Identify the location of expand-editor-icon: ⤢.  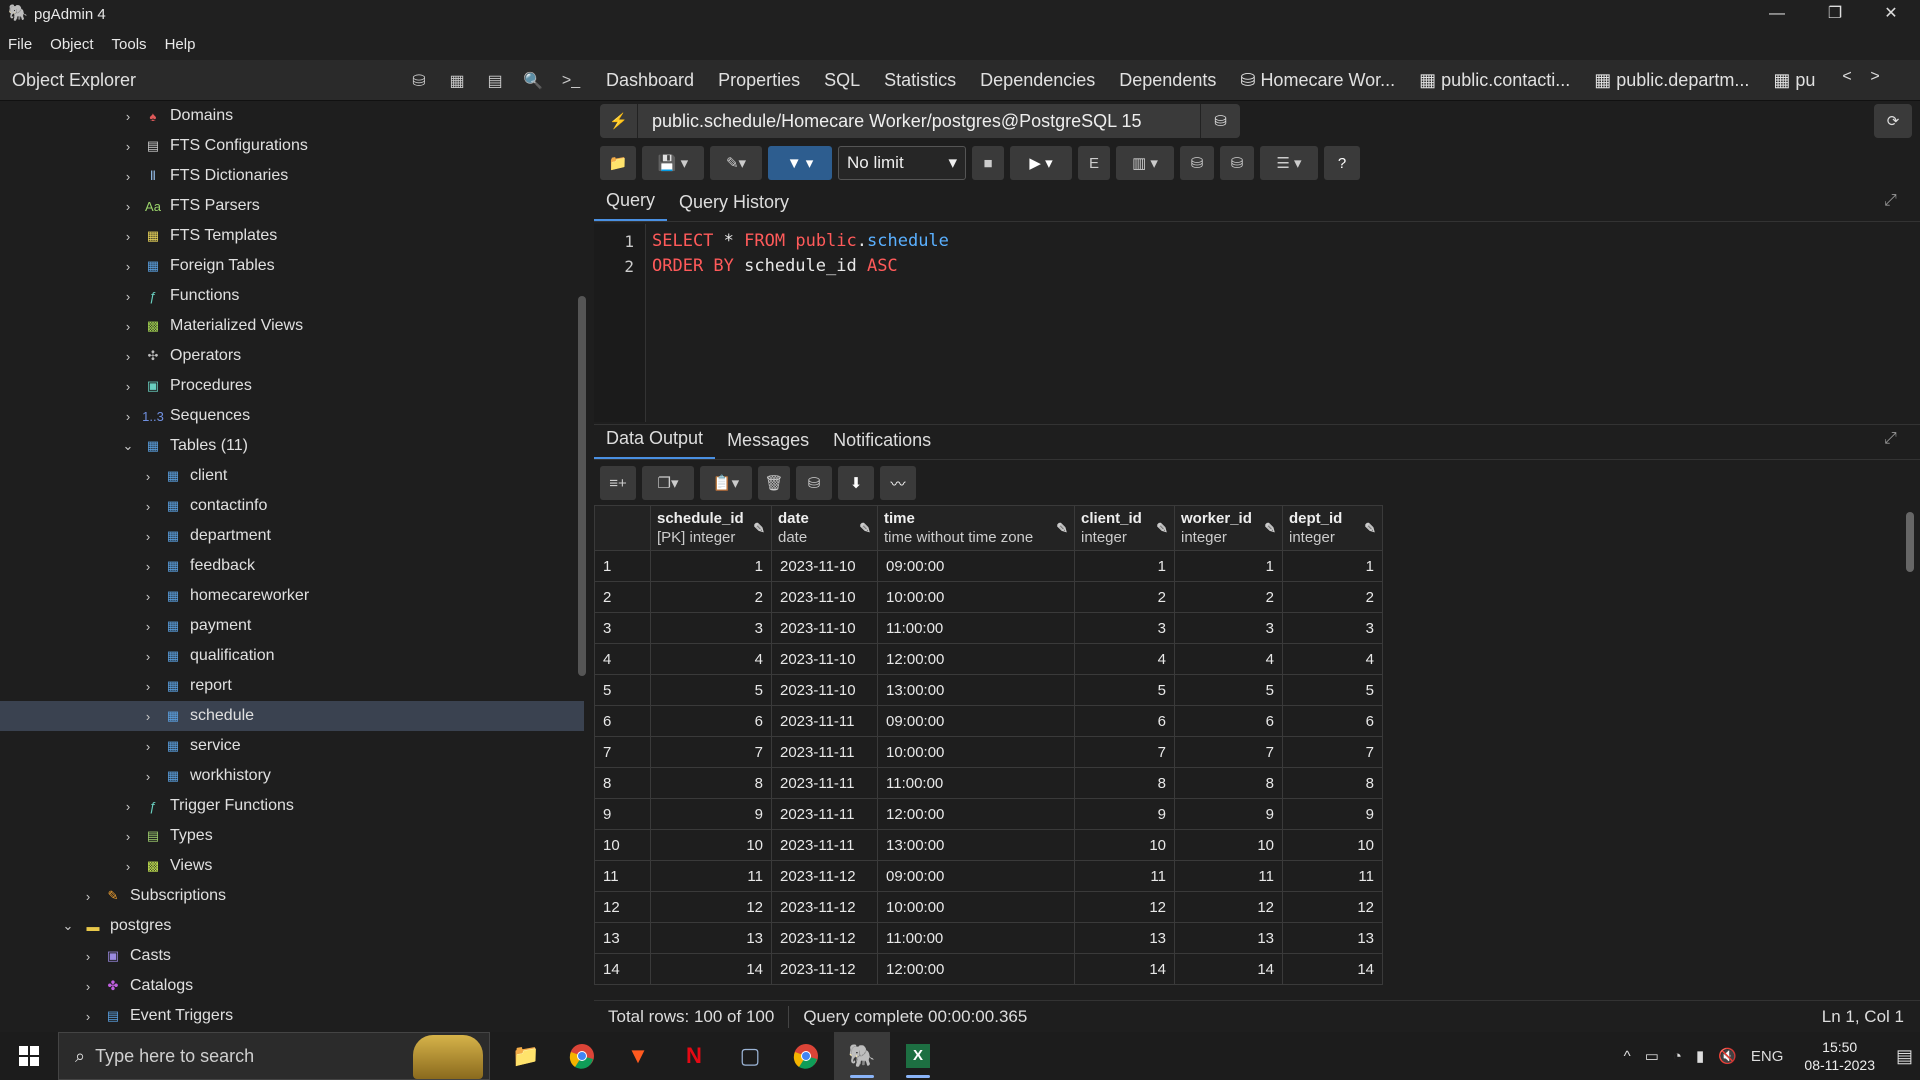
(1890, 201).